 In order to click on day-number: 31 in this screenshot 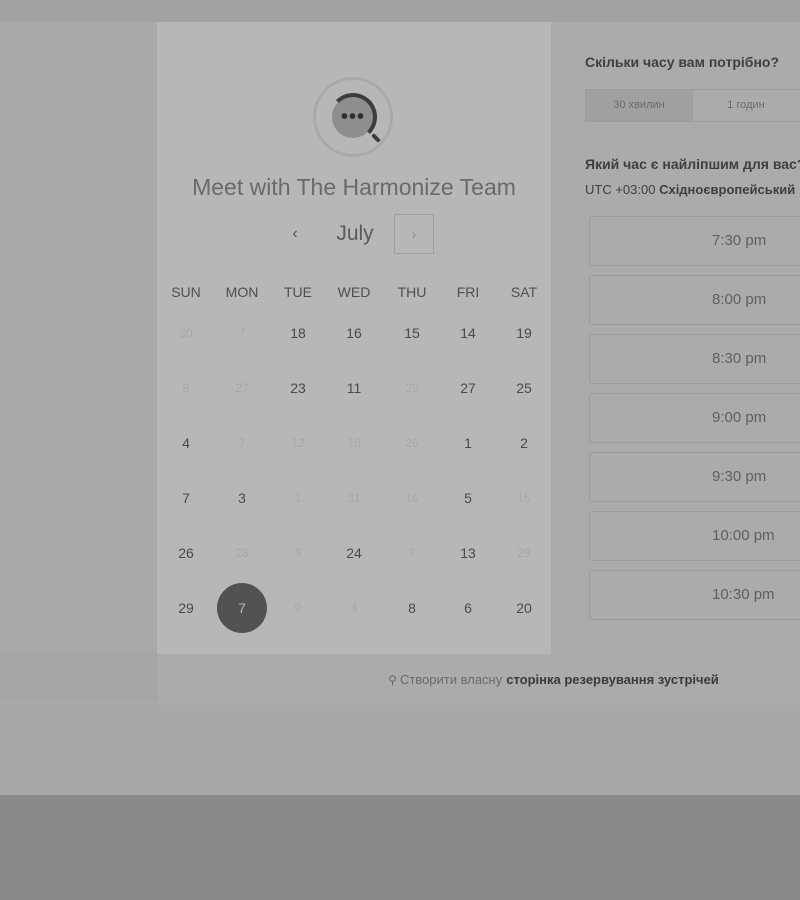, I will do `click(354, 498)`.